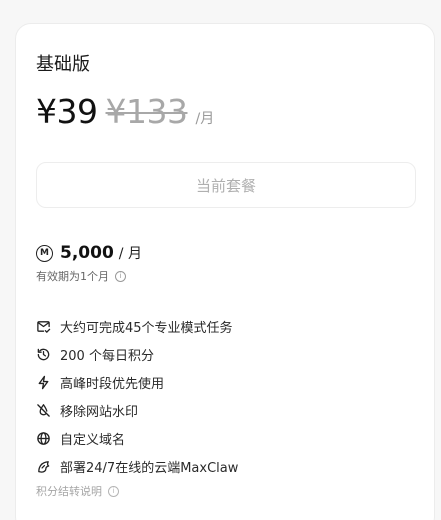 This screenshot has height=520, width=441. What do you see at coordinates (69, 491) in the screenshot?
I see `footnote-text: 积分结转说明` at bounding box center [69, 491].